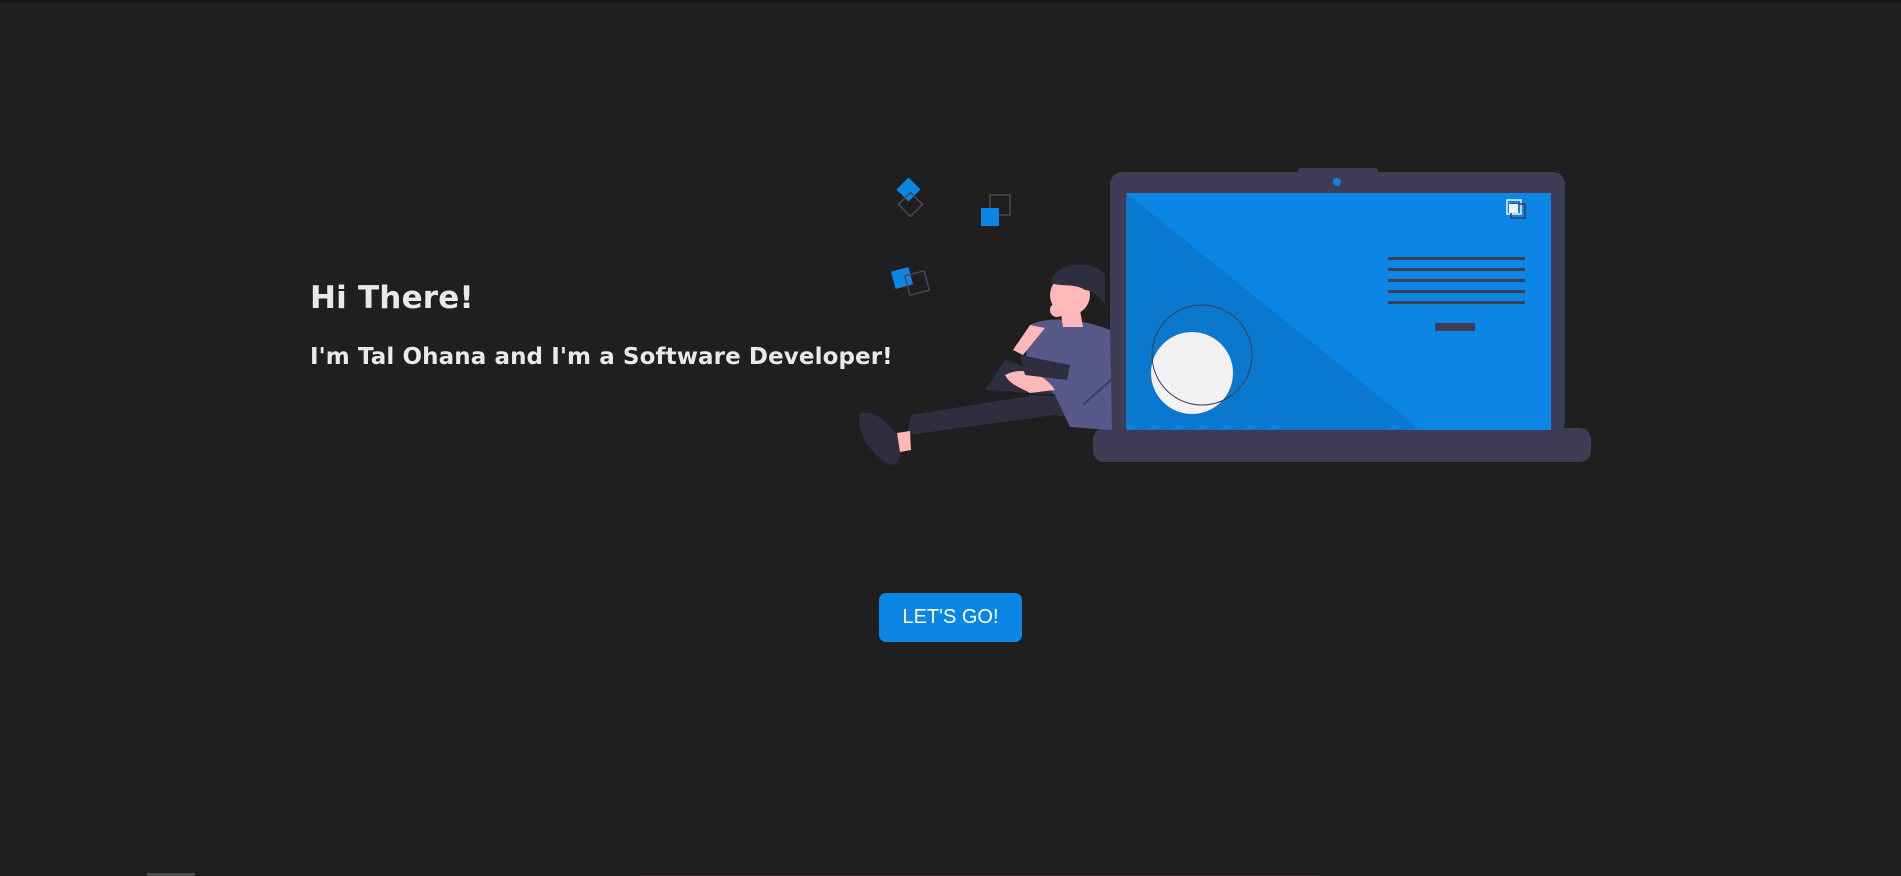  Describe the element at coordinates (950, 2) in the screenshot. I see `top-shadow` at that location.